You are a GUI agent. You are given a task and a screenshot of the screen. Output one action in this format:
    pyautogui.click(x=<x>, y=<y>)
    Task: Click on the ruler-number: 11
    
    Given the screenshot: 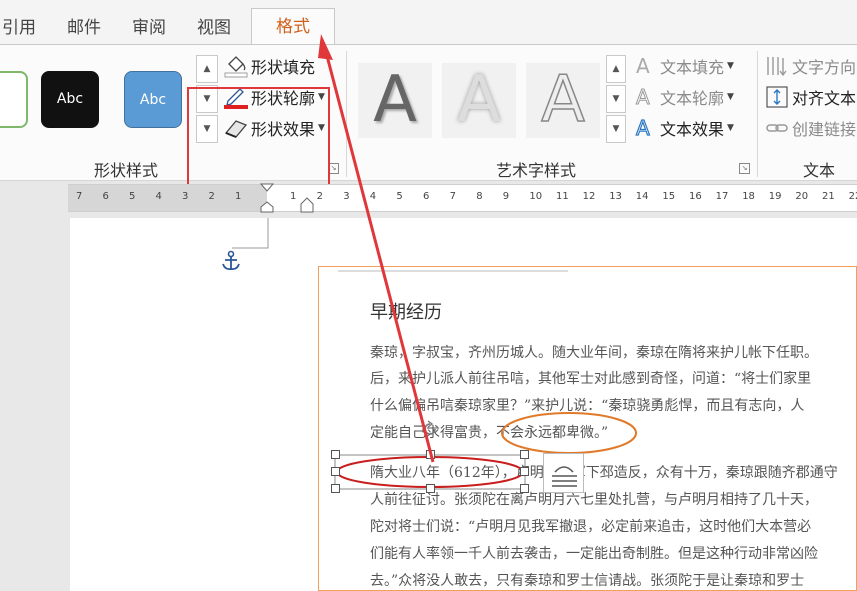 What is the action you would take?
    pyautogui.click(x=562, y=196)
    